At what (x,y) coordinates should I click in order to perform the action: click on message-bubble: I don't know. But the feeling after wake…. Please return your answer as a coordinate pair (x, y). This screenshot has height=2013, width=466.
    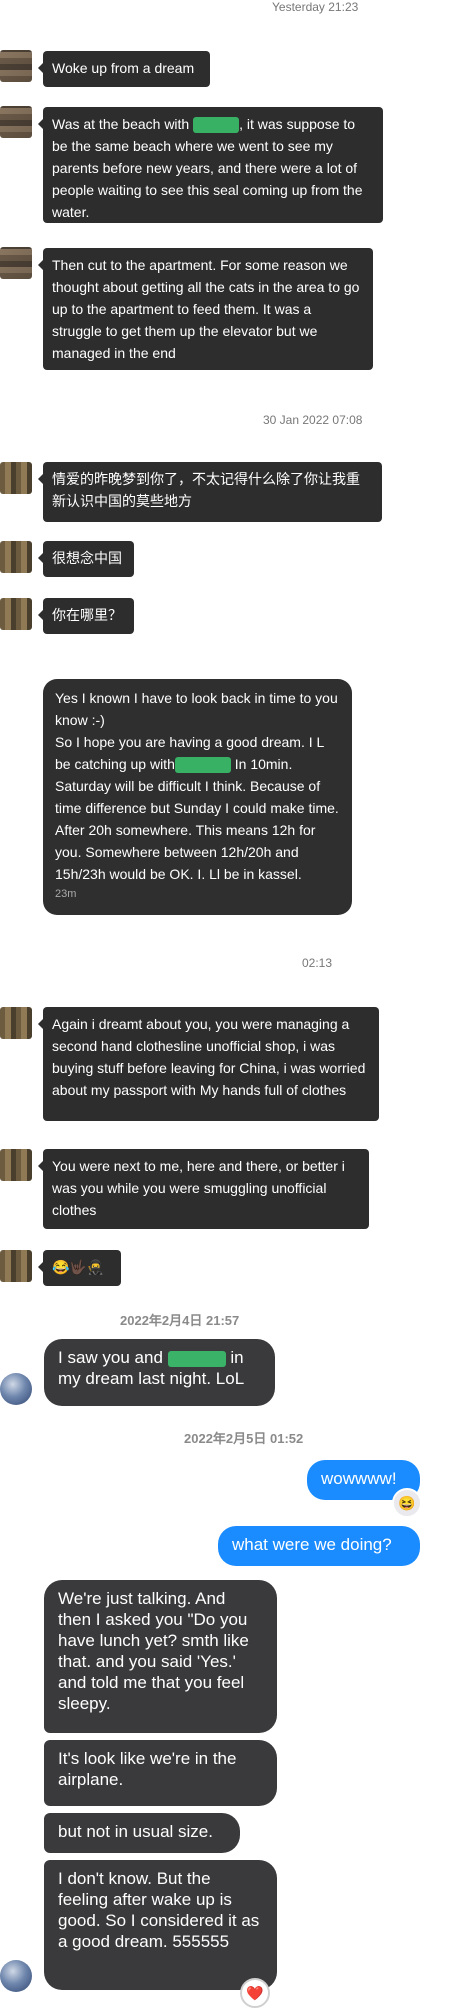
    Looking at the image, I should click on (160, 1925).